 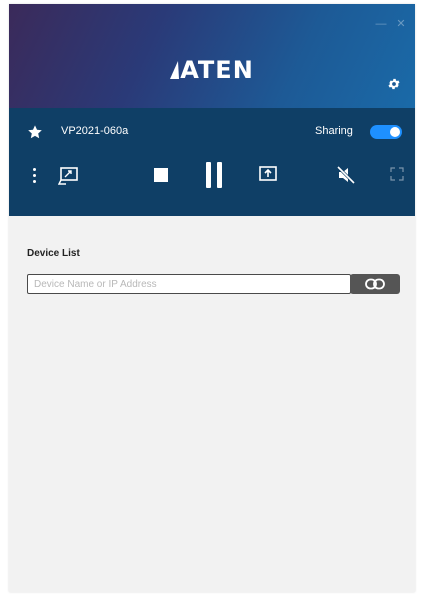 I want to click on aten-logo: ATEN, so click(x=212, y=70).